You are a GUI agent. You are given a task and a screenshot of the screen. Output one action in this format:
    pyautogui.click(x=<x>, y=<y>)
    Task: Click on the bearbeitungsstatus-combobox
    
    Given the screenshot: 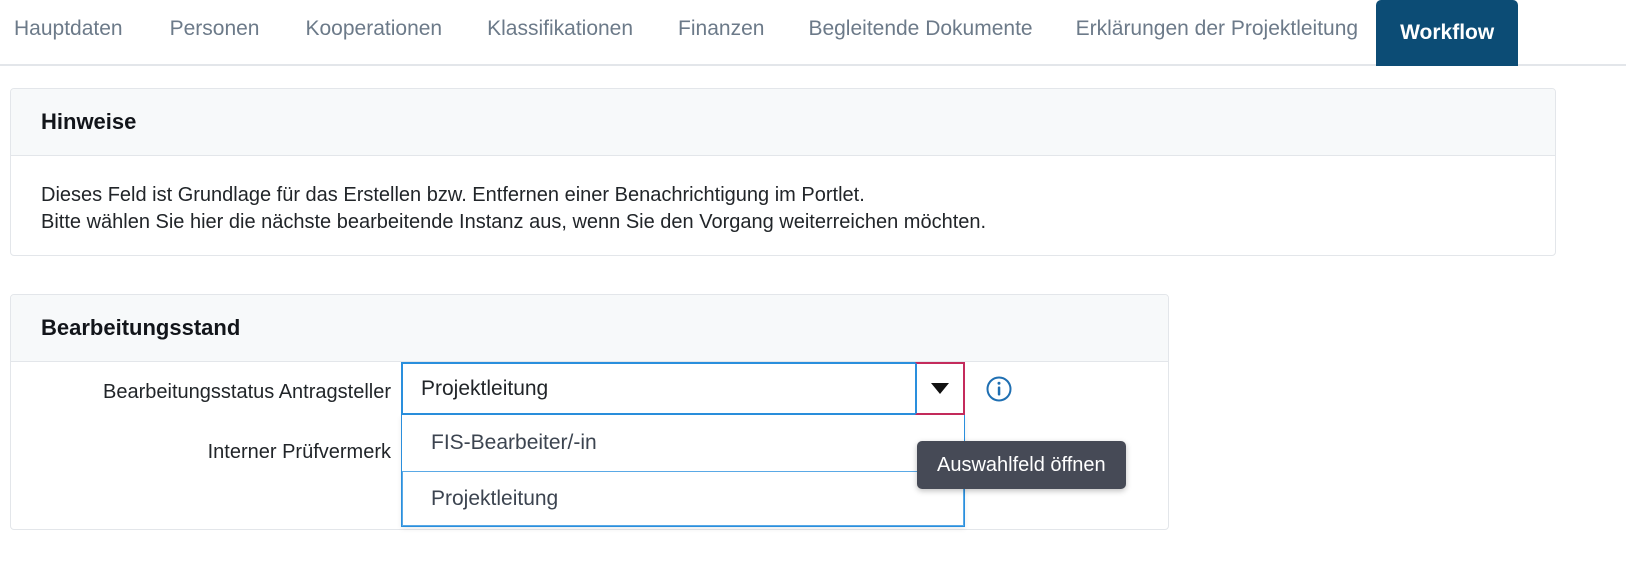 What is the action you would take?
    pyautogui.click(x=683, y=389)
    